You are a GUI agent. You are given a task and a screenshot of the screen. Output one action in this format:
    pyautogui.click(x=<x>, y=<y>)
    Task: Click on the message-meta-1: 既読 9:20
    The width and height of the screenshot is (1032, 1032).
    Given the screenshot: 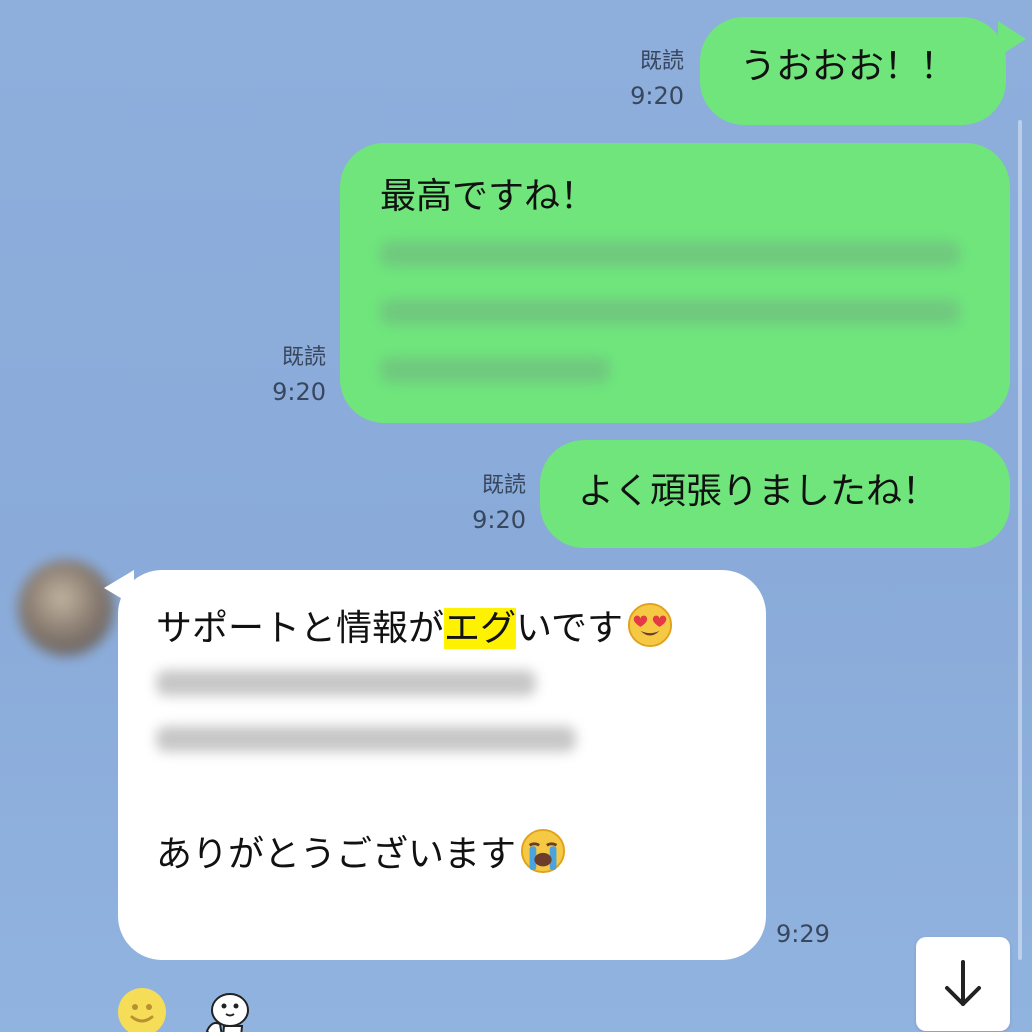 What is the action you would take?
    pyautogui.click(x=652, y=79)
    